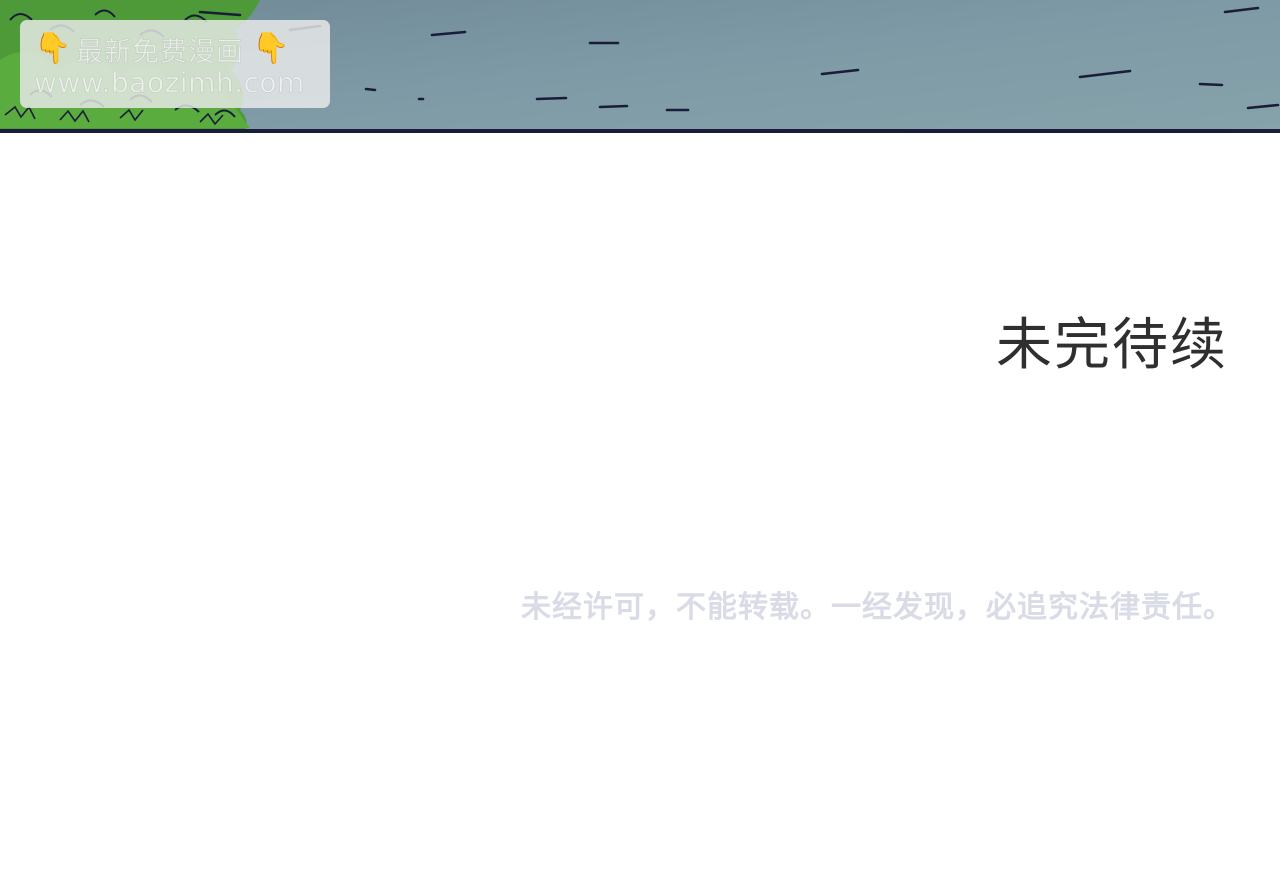 This screenshot has height=883, width=1280. What do you see at coordinates (640, 131) in the screenshot?
I see `panel-border` at bounding box center [640, 131].